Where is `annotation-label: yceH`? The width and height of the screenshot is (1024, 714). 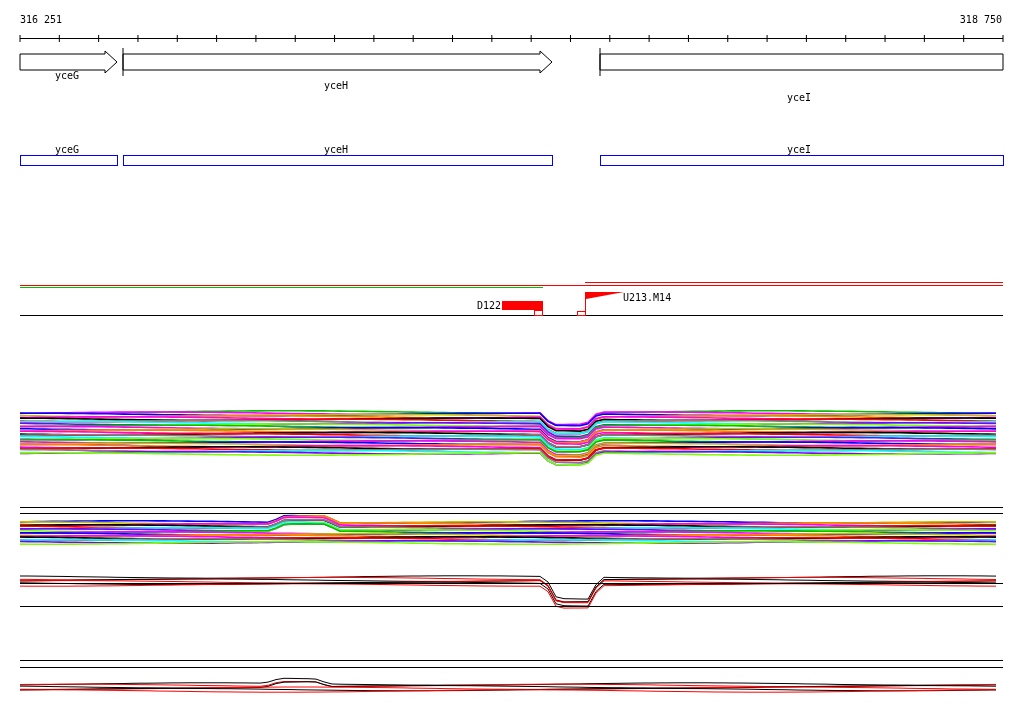 annotation-label: yceH is located at coordinates (336, 149).